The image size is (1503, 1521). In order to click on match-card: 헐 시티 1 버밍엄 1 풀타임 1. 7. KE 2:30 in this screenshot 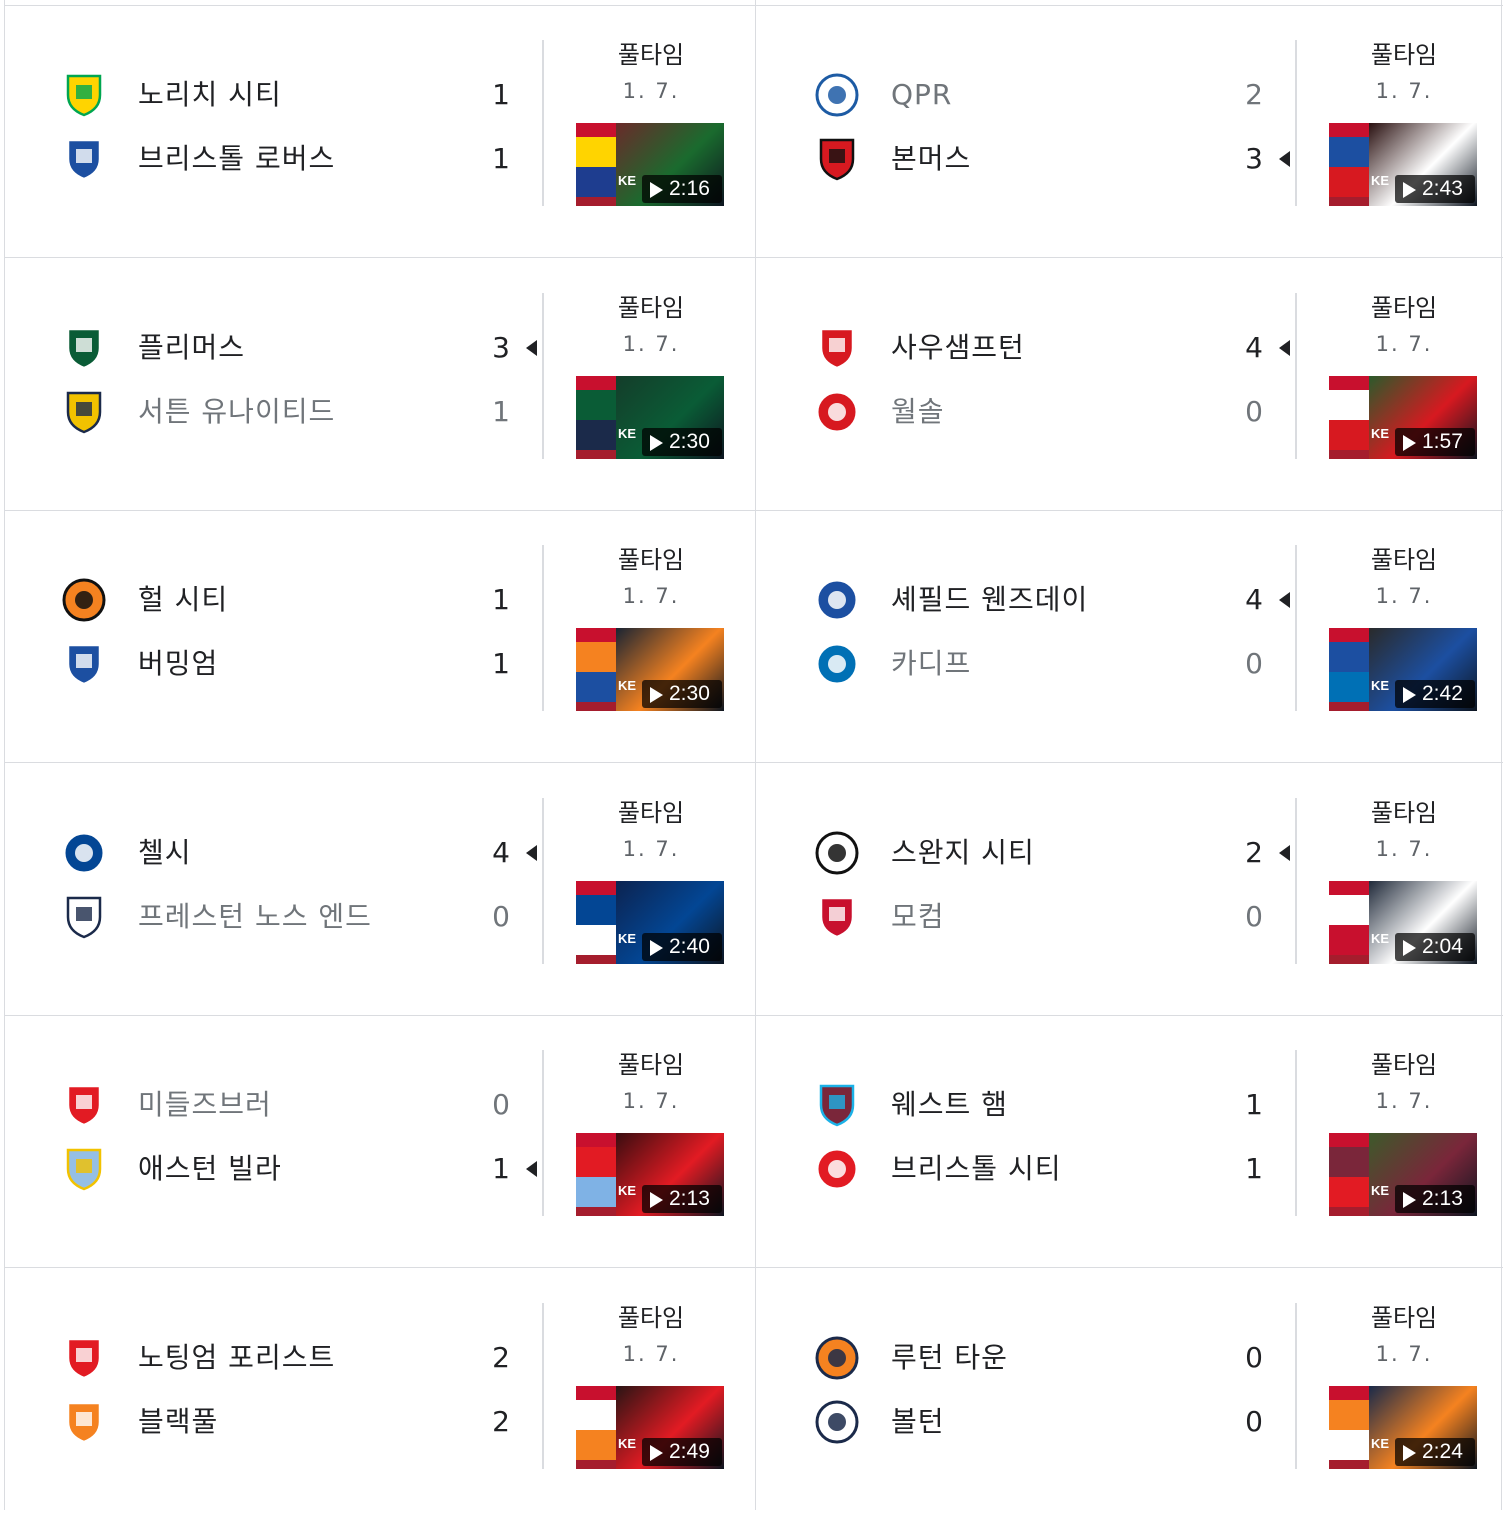, I will do `click(381, 637)`.